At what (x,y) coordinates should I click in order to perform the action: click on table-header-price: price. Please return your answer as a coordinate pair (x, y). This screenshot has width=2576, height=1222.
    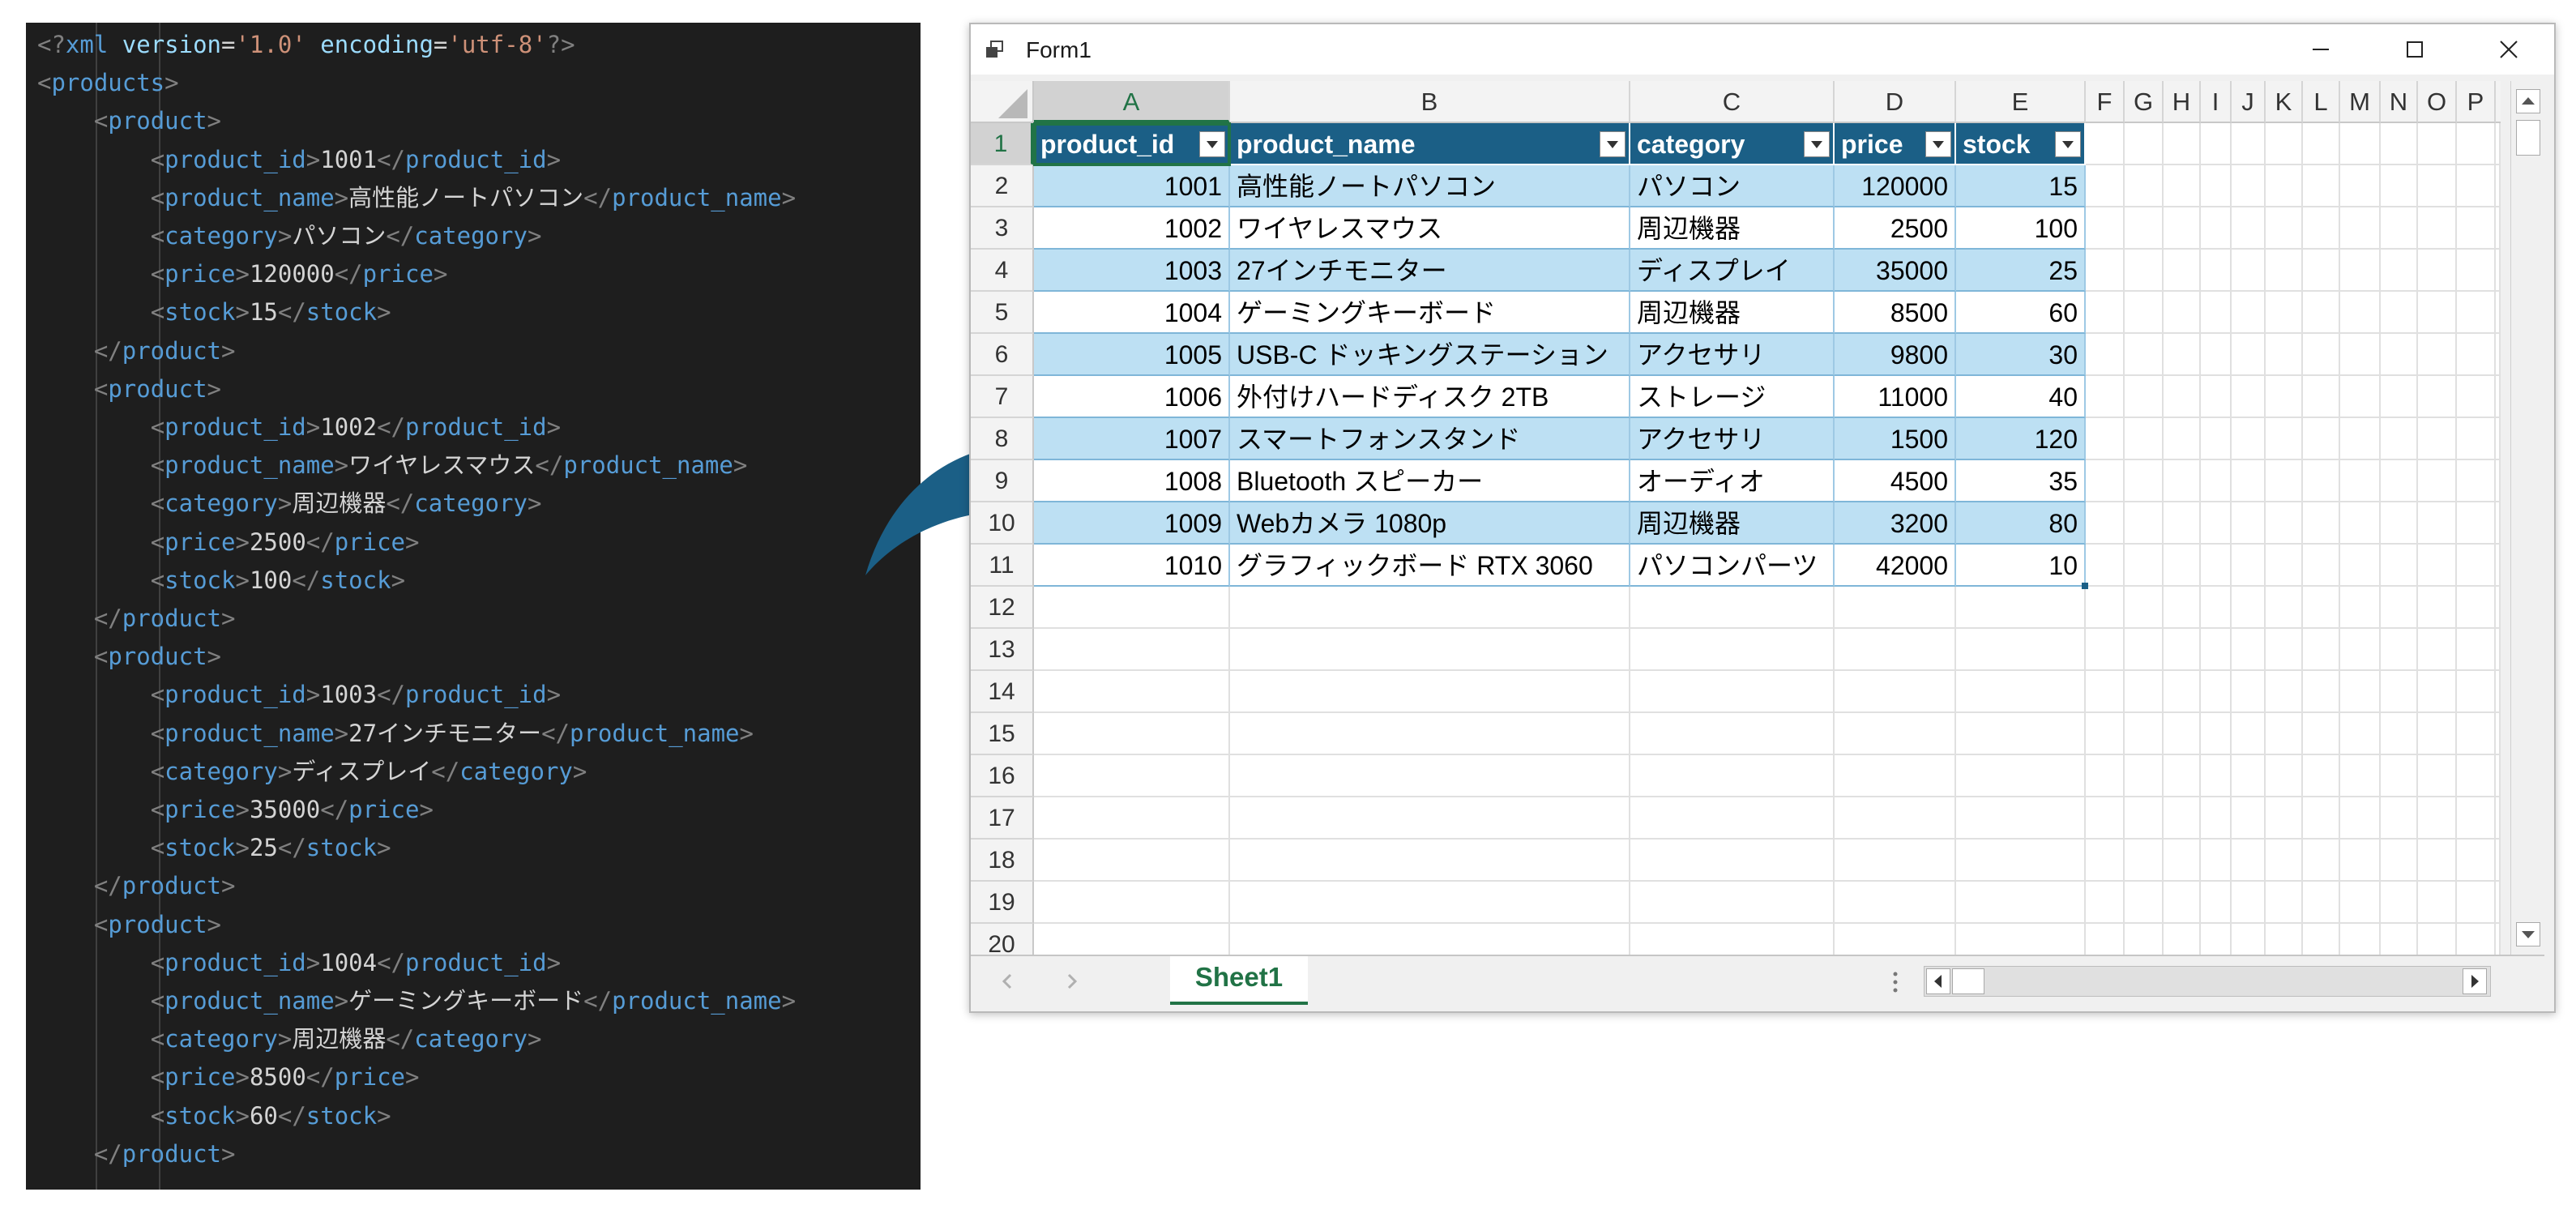
    Looking at the image, I should click on (1895, 144).